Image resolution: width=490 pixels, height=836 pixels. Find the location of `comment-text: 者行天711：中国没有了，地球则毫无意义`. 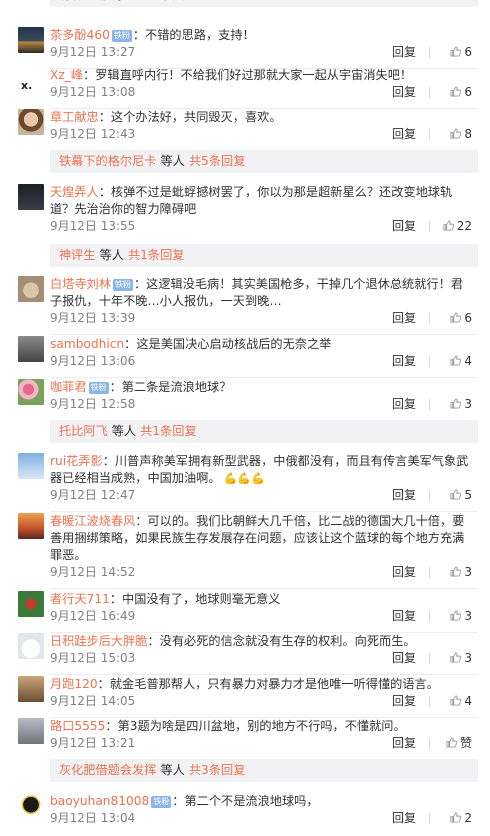

comment-text: 者行天711：中国没有了，地球则毫无意义 is located at coordinates (261, 599).